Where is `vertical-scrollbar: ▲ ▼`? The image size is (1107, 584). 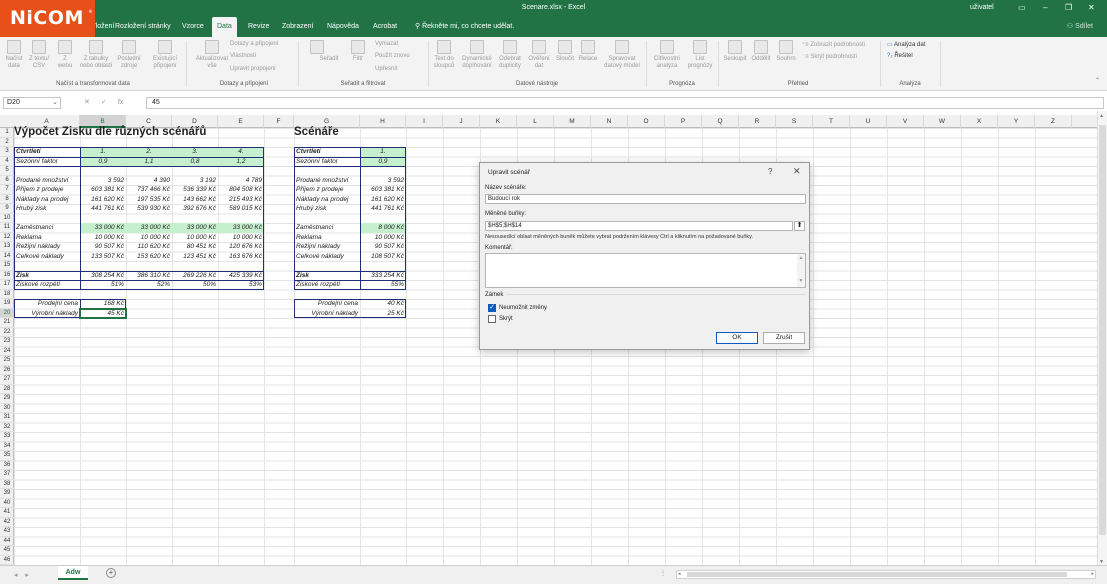
vertical-scrollbar: ▲ ▼ is located at coordinates (1102, 339).